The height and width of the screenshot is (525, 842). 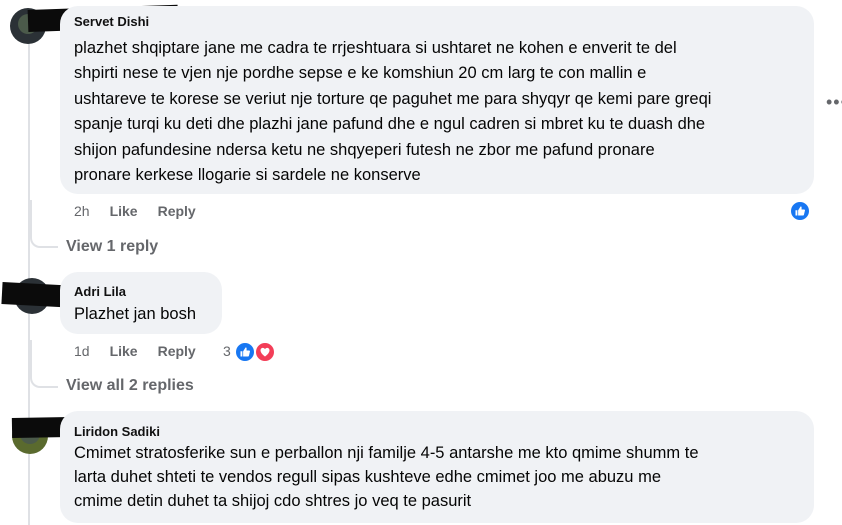 I want to click on reaction-count: 3, so click(x=227, y=351).